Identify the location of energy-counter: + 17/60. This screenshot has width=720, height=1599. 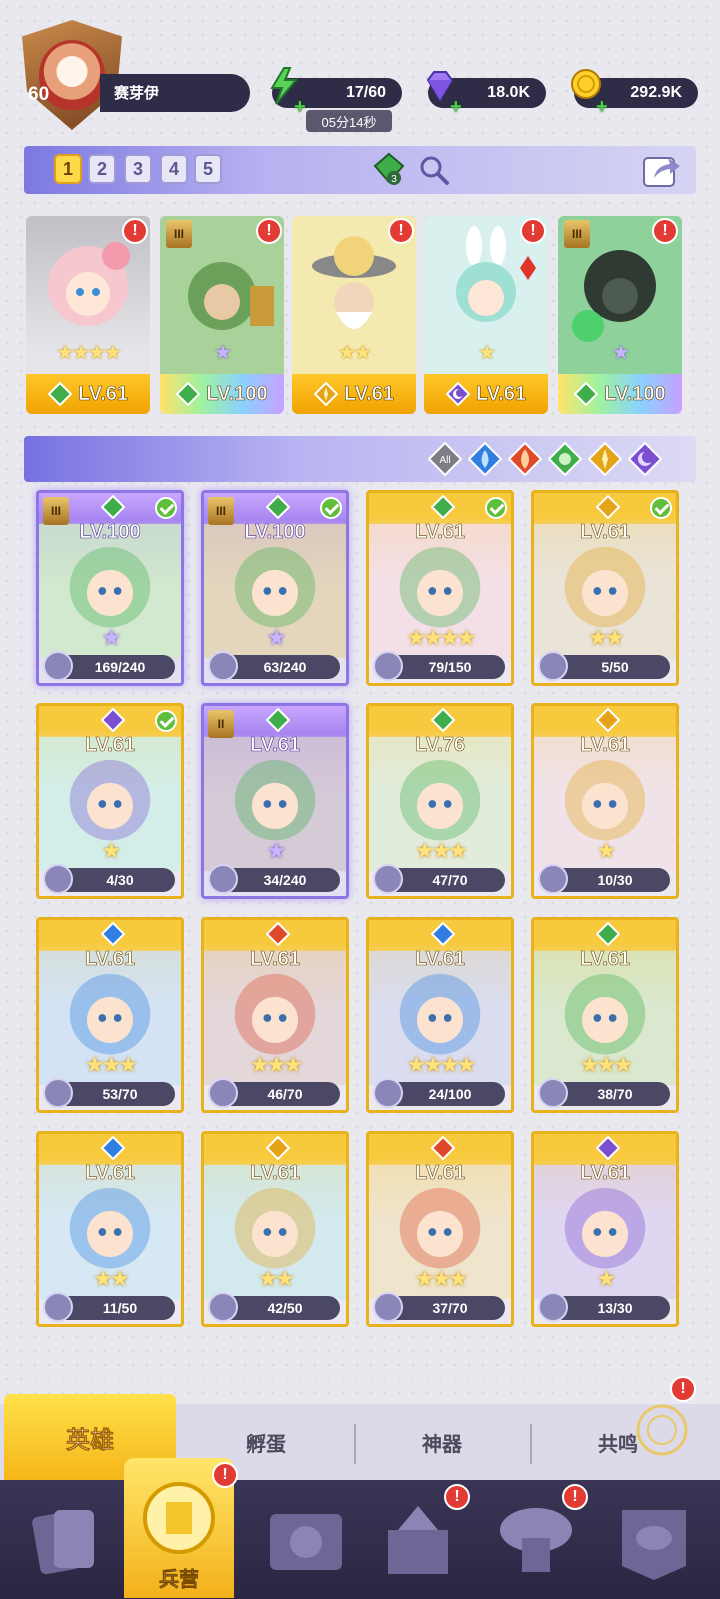
(336, 92).